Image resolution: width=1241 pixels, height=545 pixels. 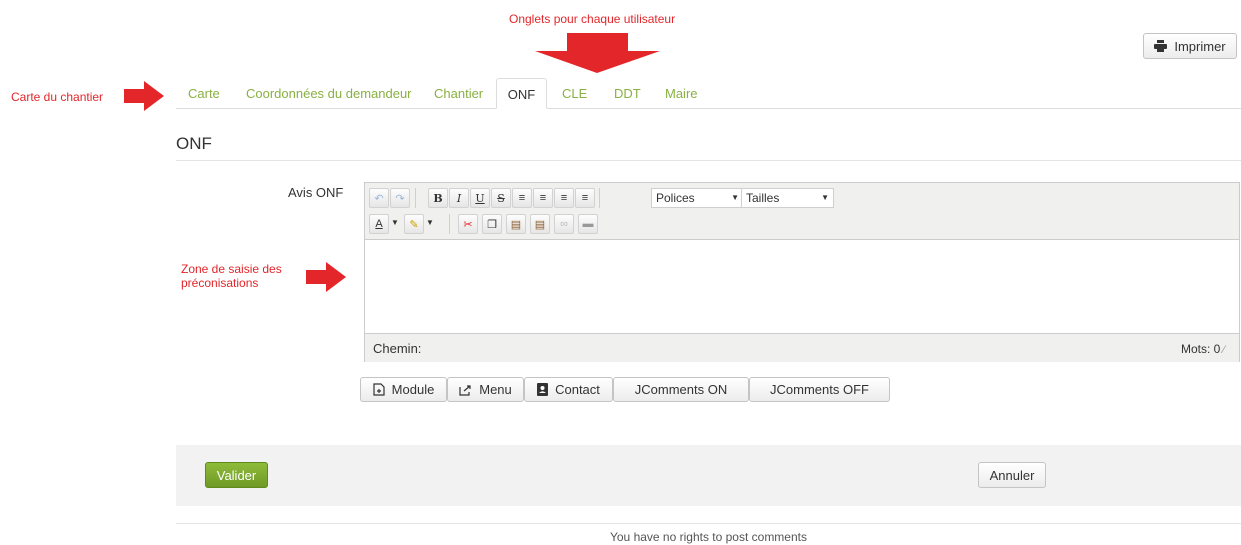 I want to click on submit-button: Valider, so click(x=236, y=475).